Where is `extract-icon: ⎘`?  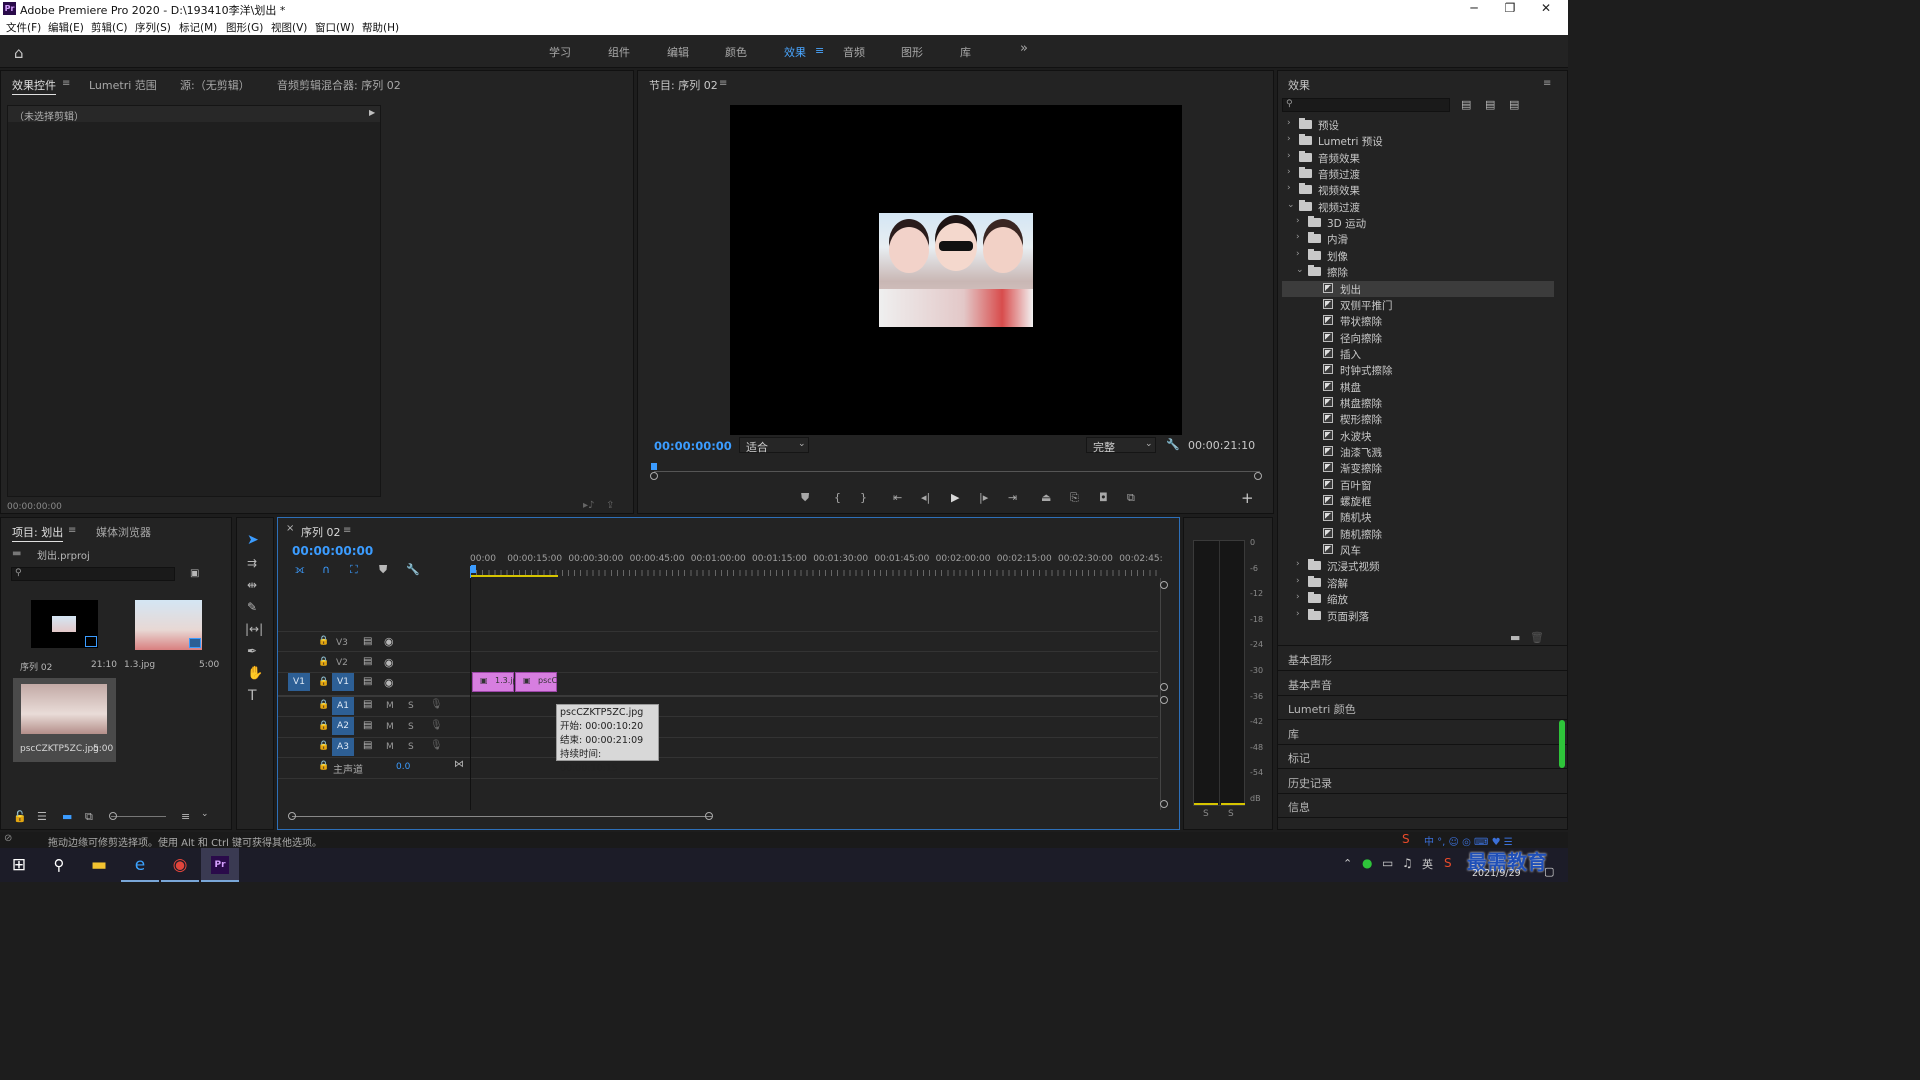 extract-icon: ⎘ is located at coordinates (1074, 497).